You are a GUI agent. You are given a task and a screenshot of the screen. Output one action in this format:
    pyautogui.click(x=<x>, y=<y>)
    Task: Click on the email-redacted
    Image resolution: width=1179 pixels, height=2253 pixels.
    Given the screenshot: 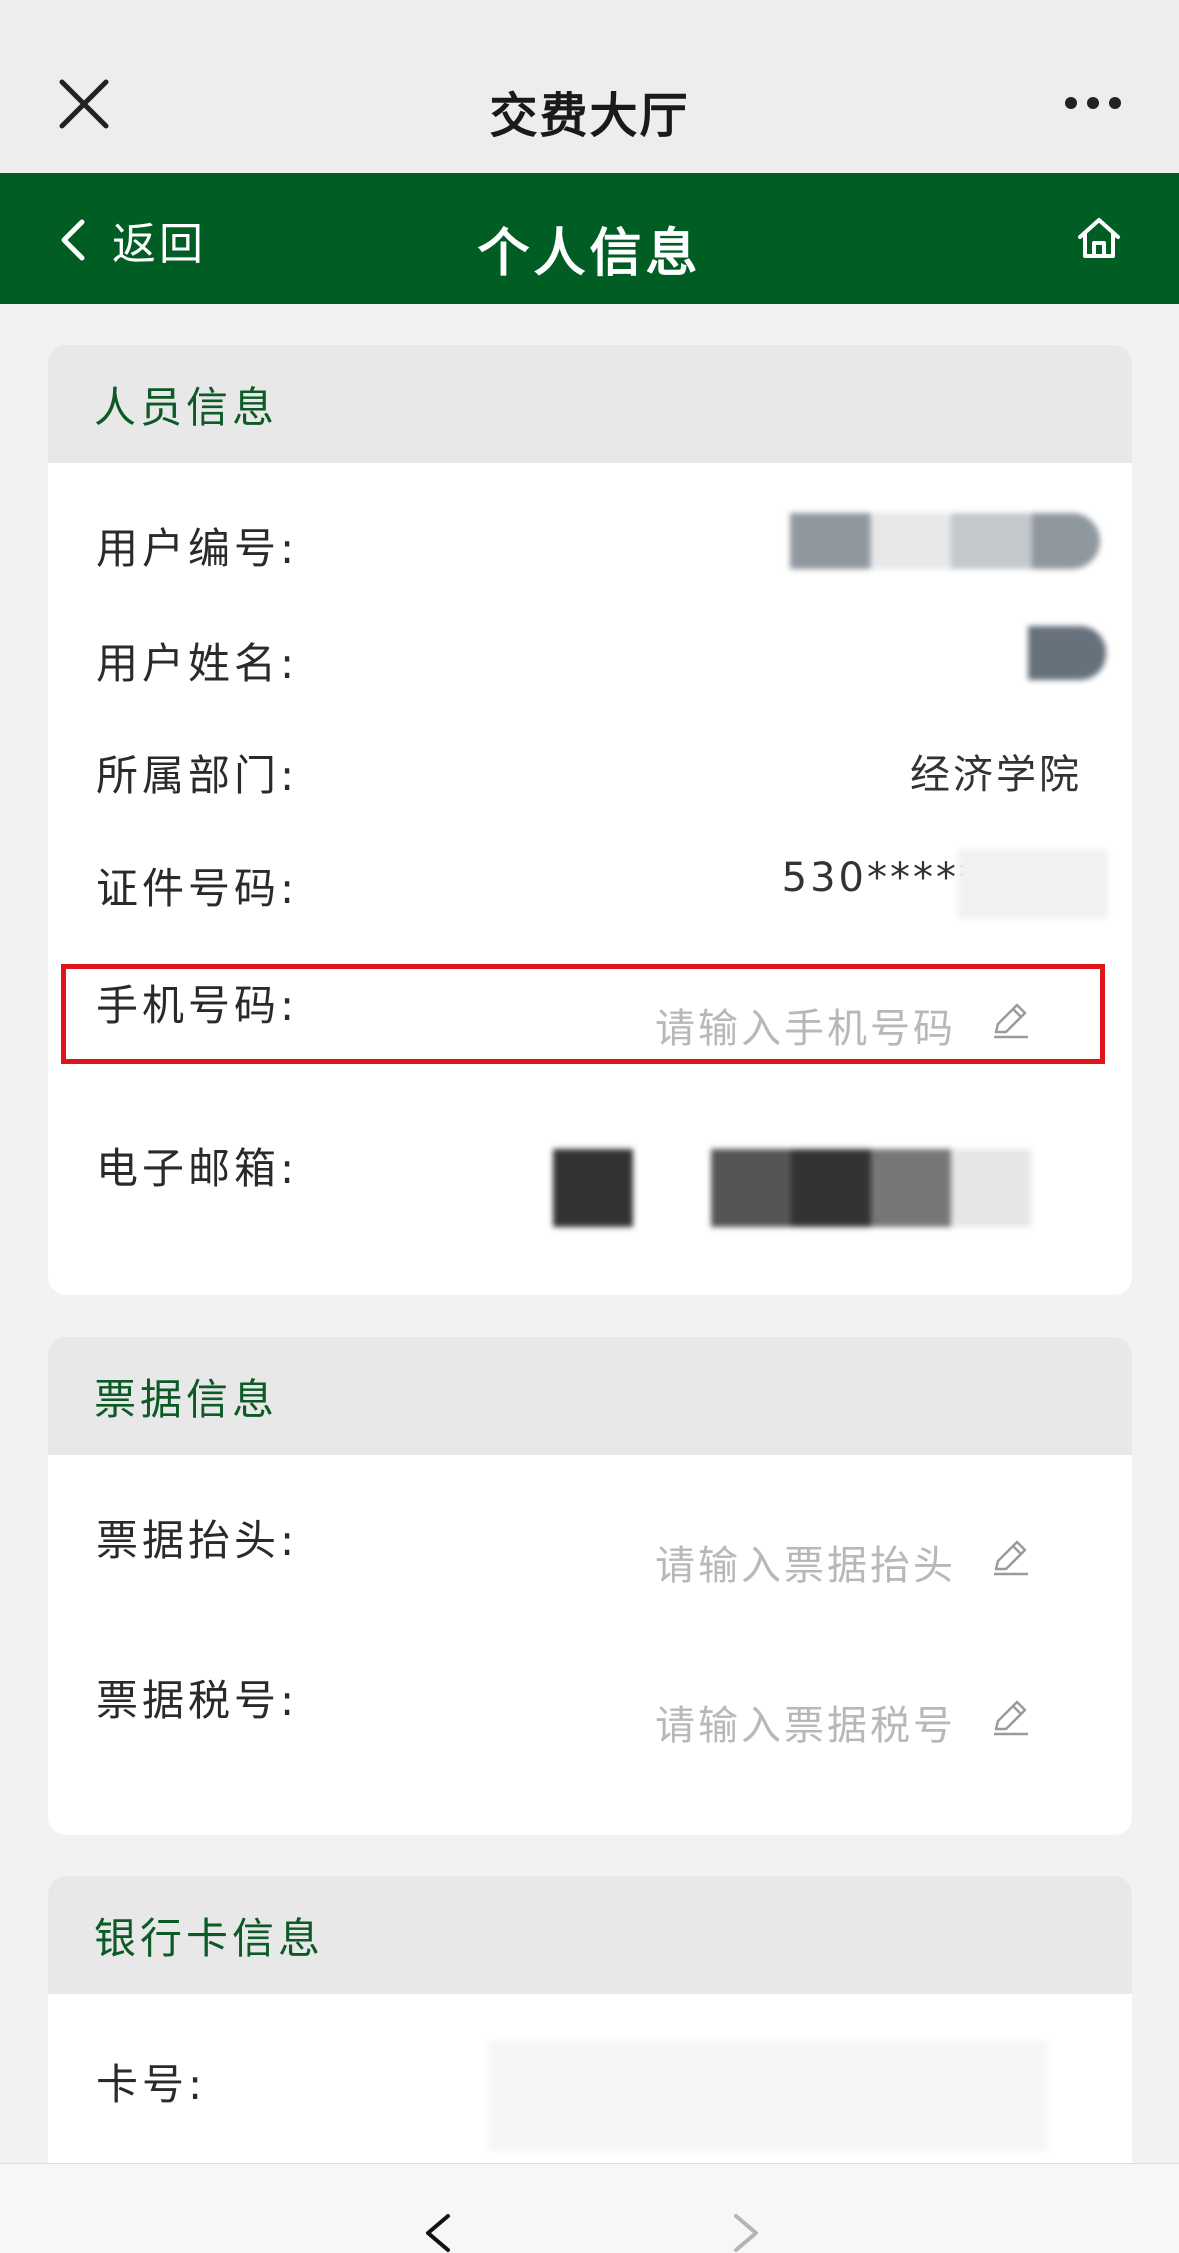 What is the action you would take?
    pyautogui.click(x=593, y=1188)
    